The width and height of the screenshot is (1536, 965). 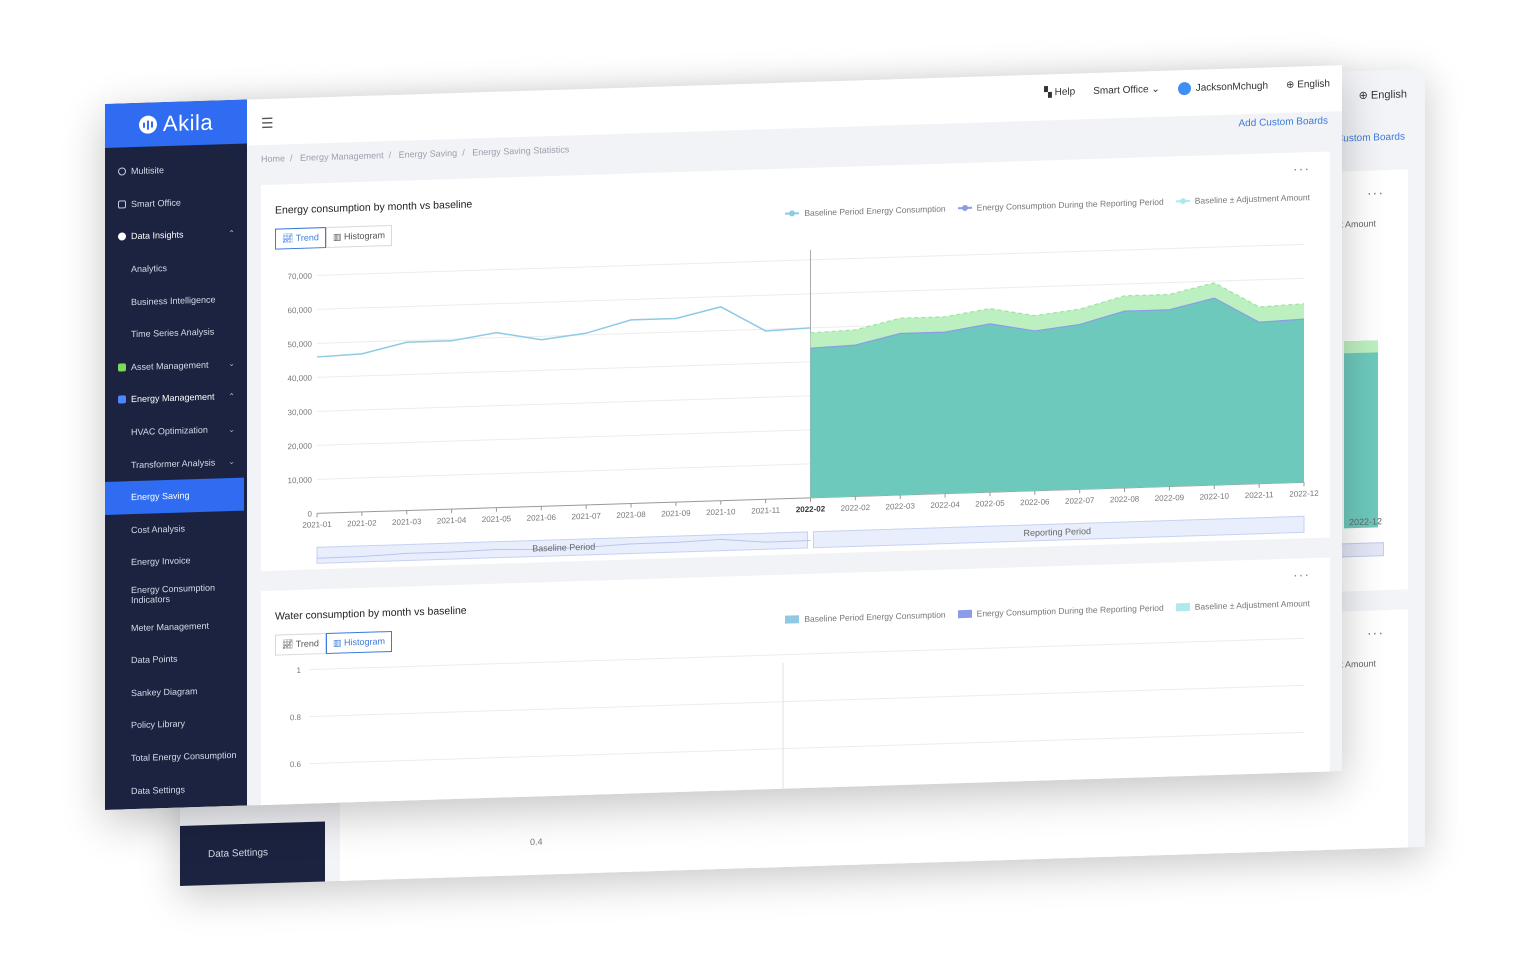 I want to click on sidebar-item-energy-invoice: Energy Invoice, so click(x=176, y=561).